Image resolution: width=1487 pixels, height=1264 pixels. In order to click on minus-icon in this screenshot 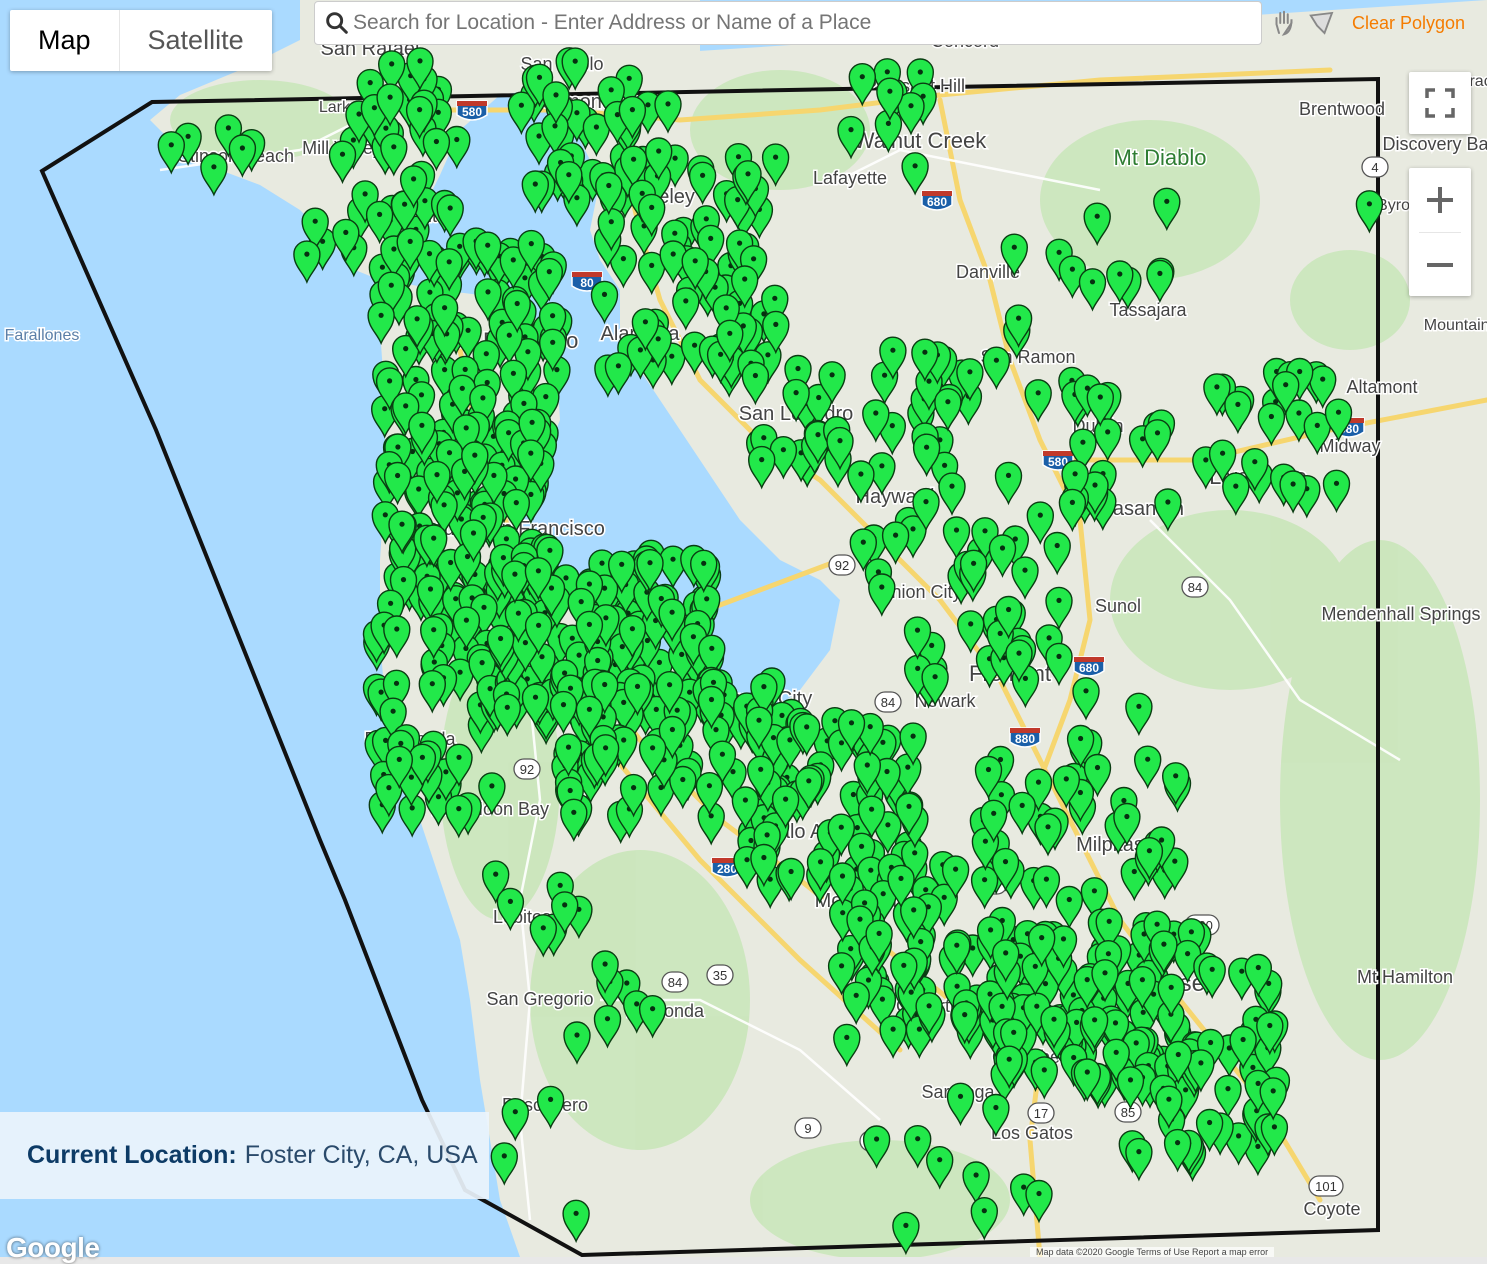, I will do `click(1440, 265)`.